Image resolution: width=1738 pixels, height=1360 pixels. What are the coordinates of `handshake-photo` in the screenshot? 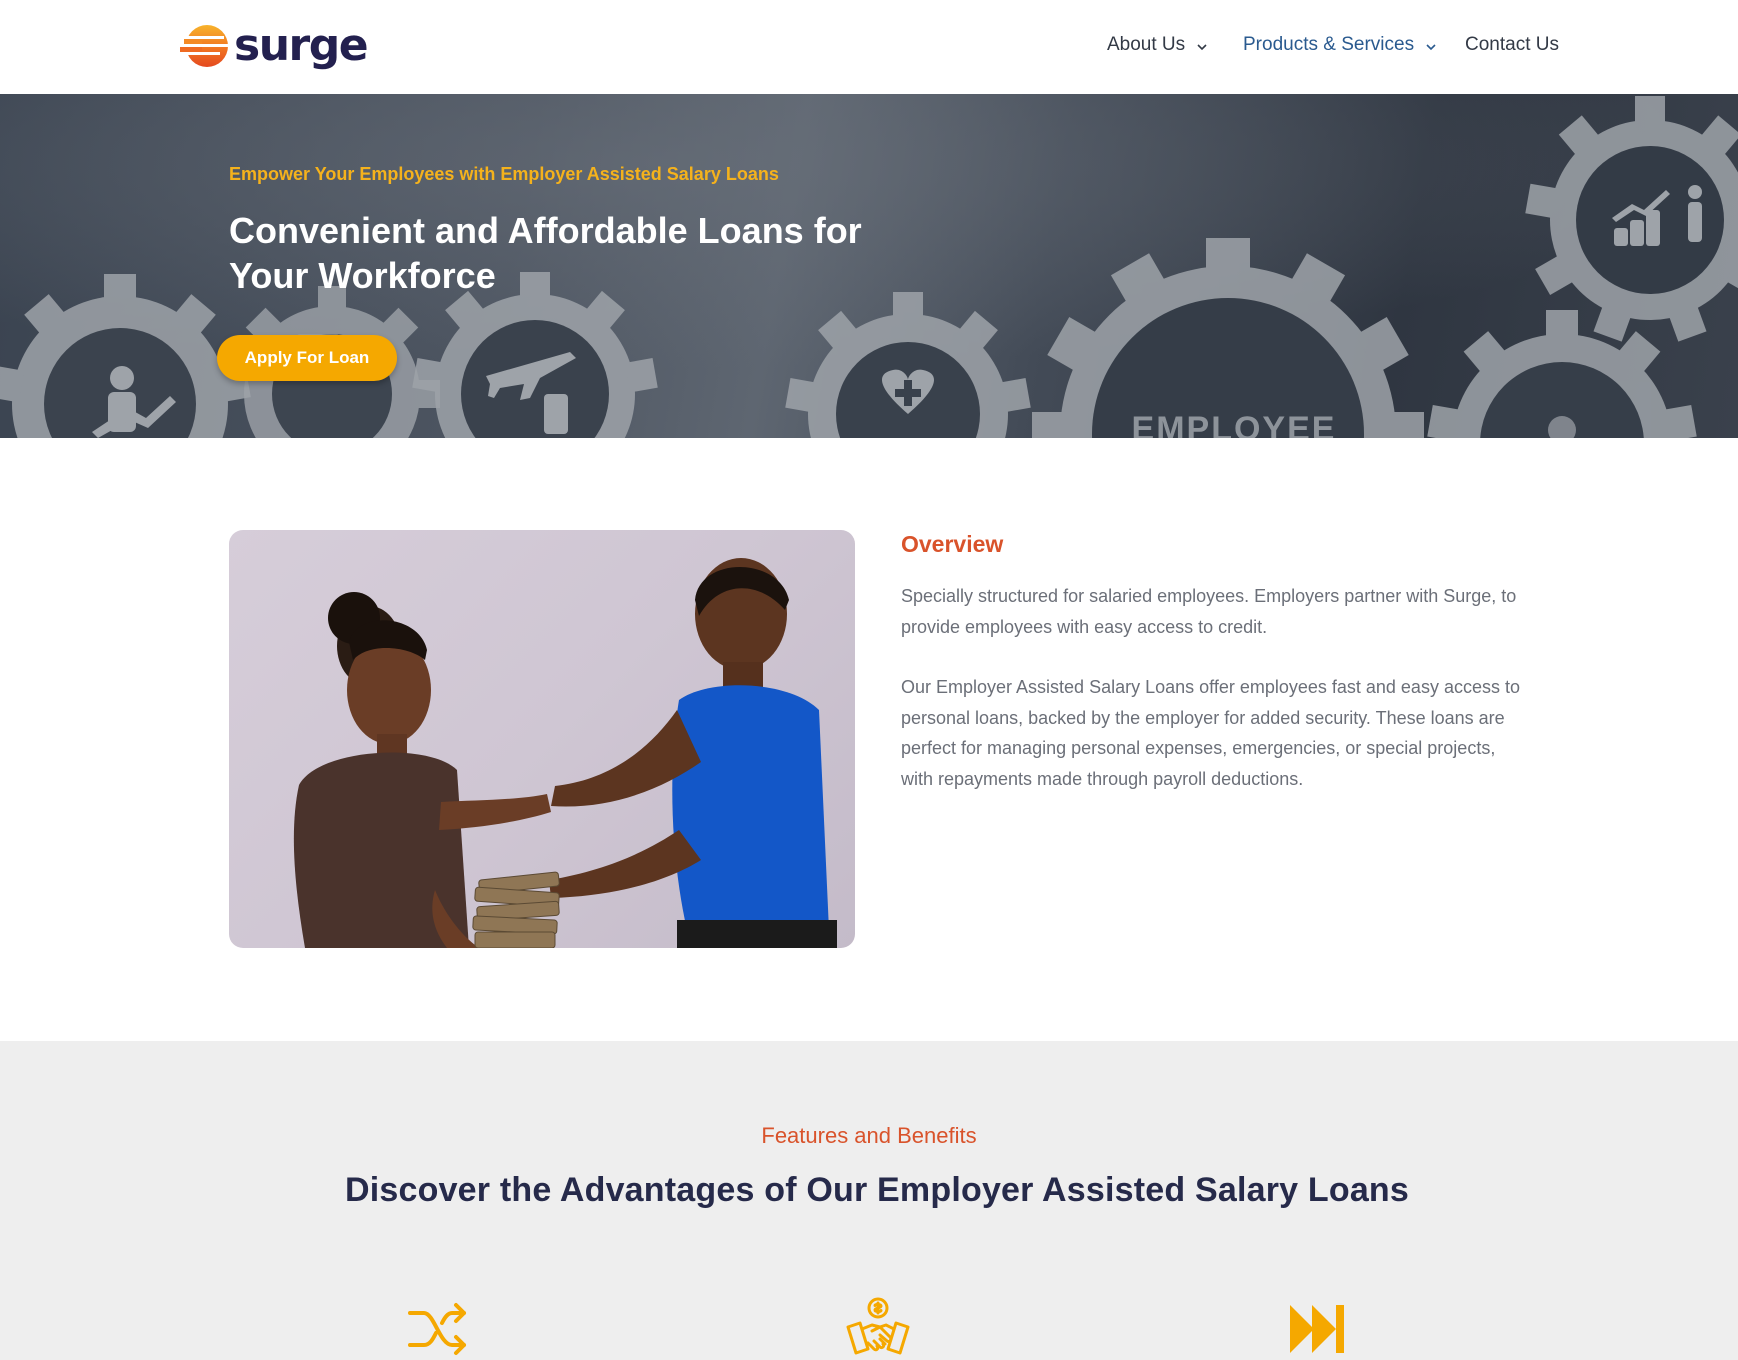 It's located at (542, 739).